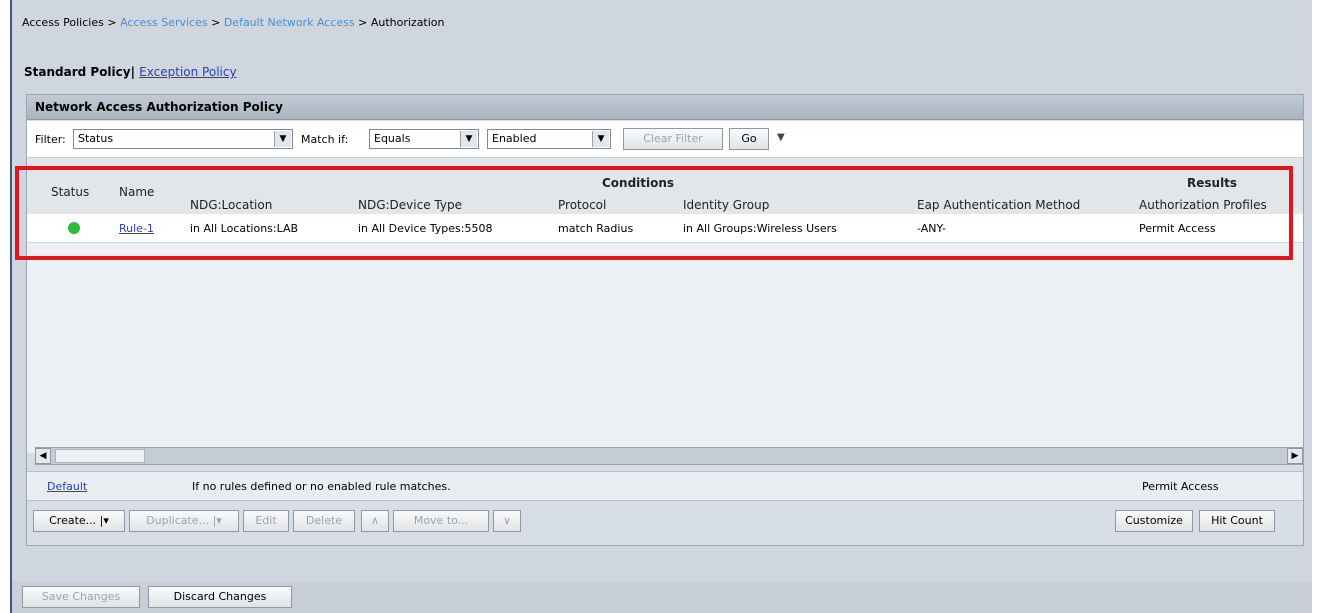 The width and height of the screenshot is (1320, 613). Describe the element at coordinates (43, 456) in the screenshot. I see `scroll-left-icon: ◀` at that location.